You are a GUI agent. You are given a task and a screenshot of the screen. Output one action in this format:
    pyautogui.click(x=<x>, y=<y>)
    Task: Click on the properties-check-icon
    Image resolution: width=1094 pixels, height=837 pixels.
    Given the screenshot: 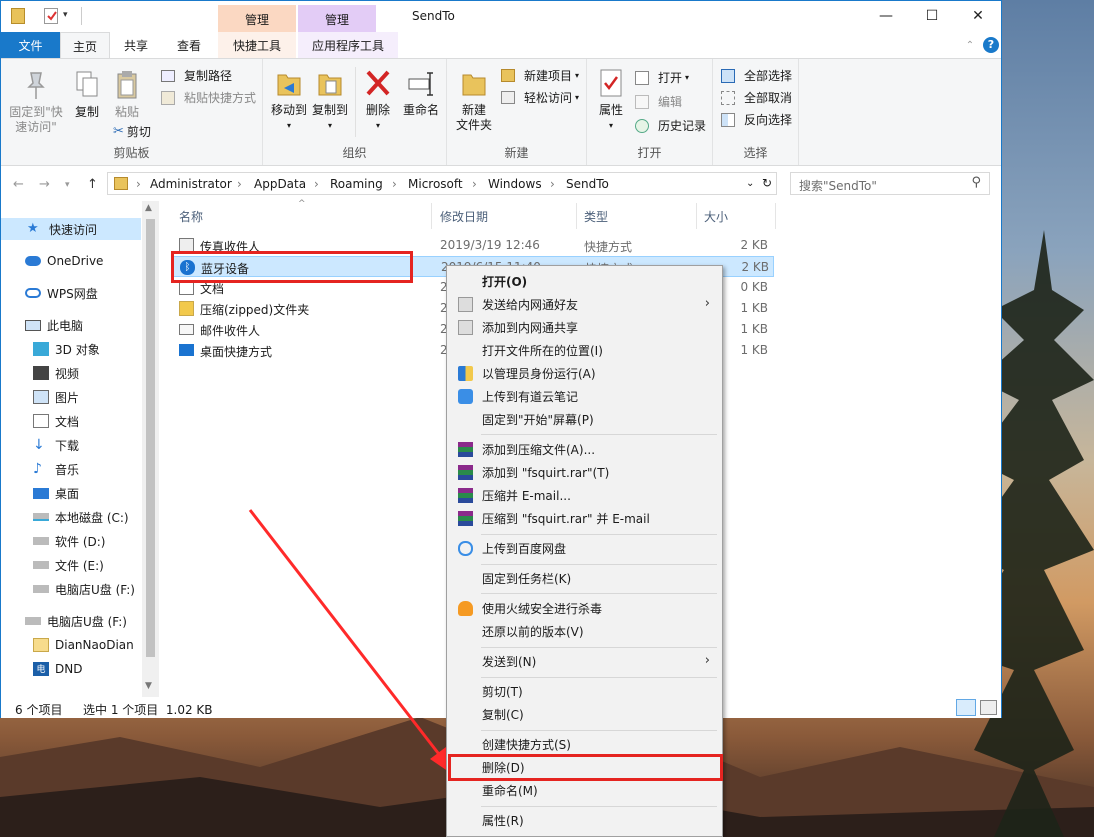 What is the action you would take?
    pyautogui.click(x=51, y=16)
    